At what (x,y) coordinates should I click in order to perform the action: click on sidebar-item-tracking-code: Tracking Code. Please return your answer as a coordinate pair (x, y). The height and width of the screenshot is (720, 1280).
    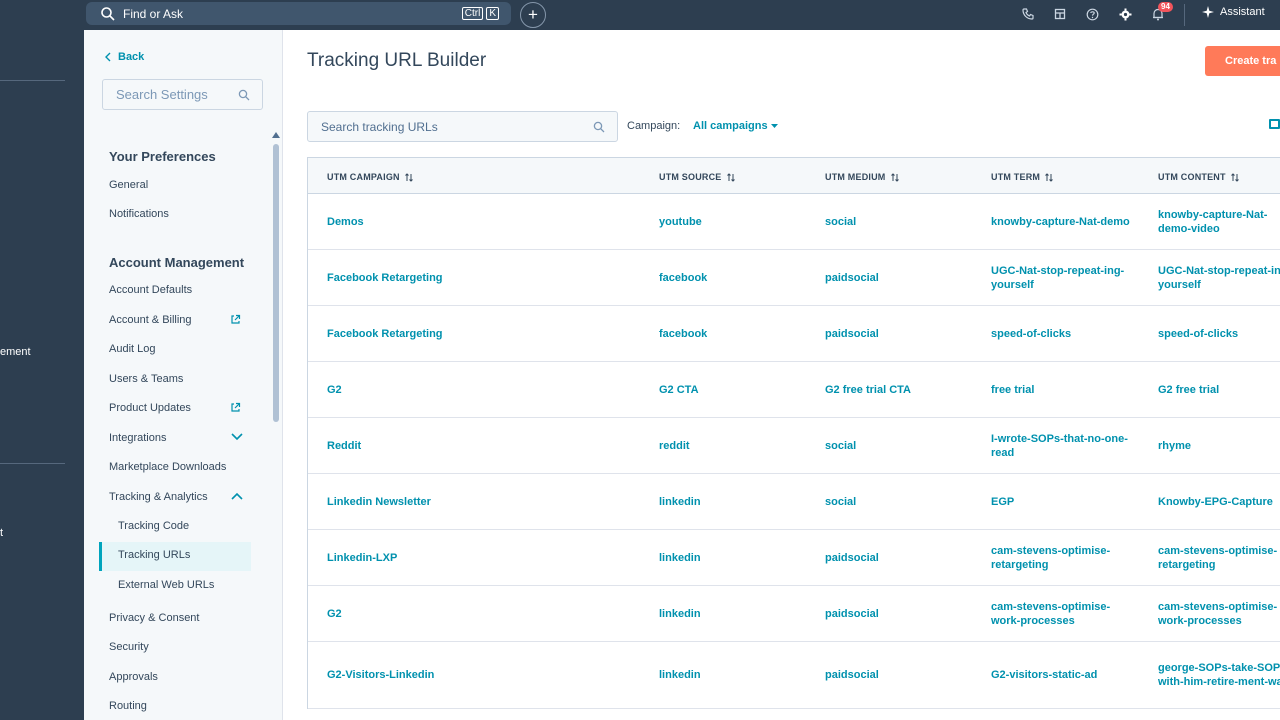
    Looking at the image, I should click on (153, 526).